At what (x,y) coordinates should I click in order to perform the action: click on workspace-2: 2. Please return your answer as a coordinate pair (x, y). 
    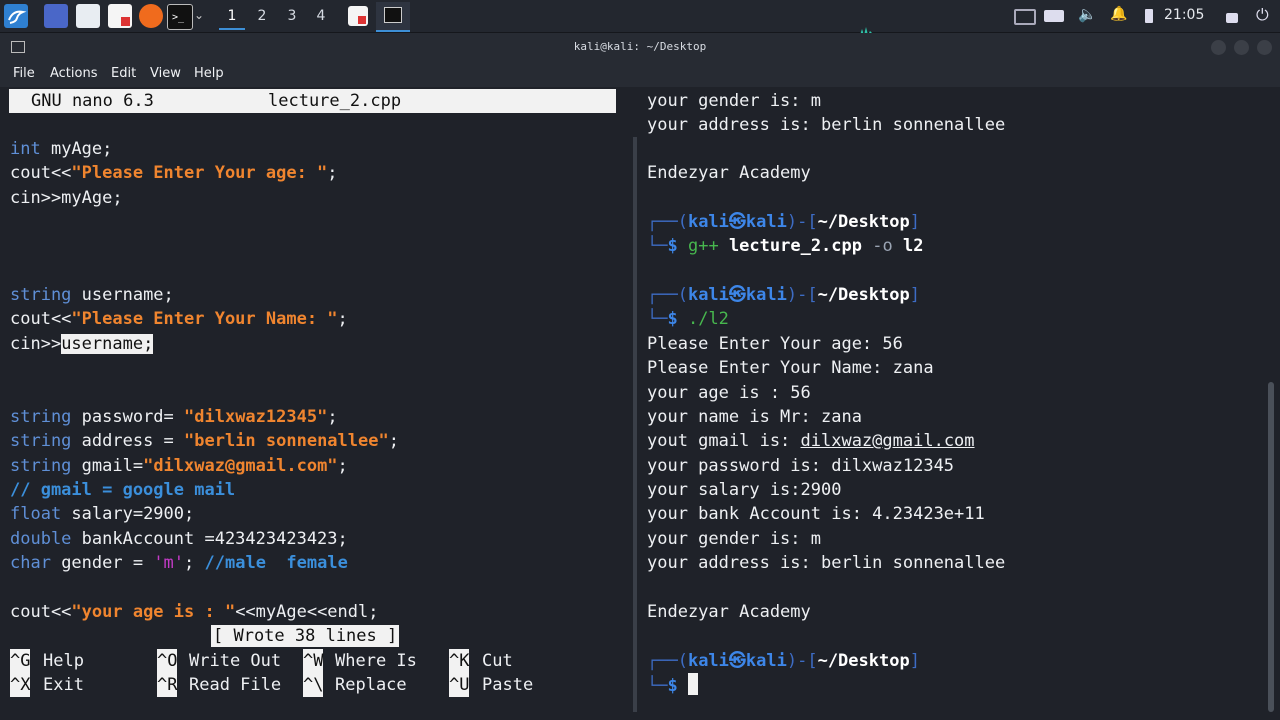
    Looking at the image, I should click on (262, 16).